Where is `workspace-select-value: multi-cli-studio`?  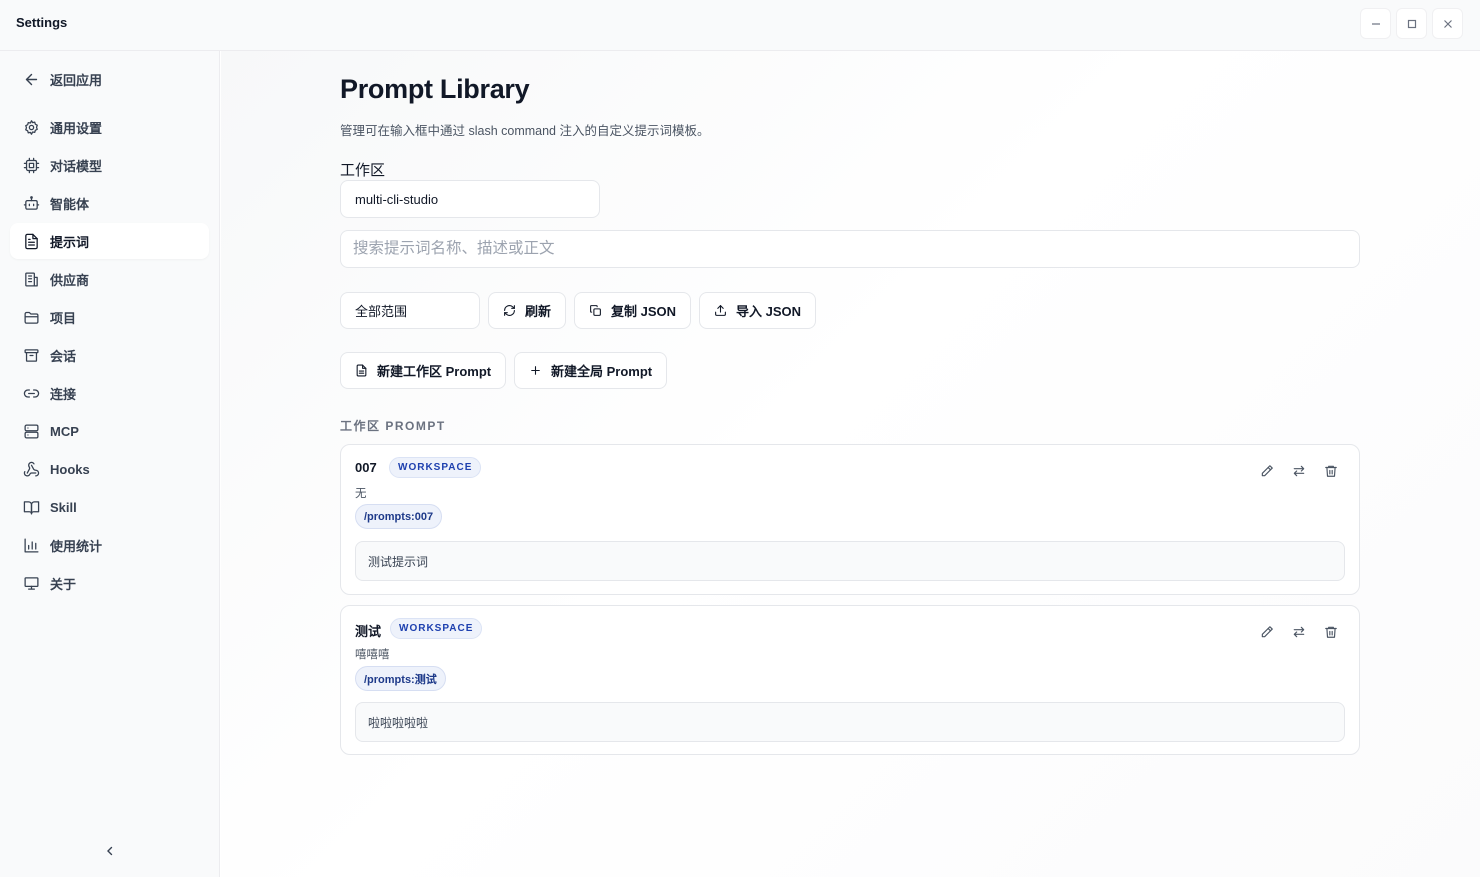 workspace-select-value: multi-cli-studio is located at coordinates (397, 199).